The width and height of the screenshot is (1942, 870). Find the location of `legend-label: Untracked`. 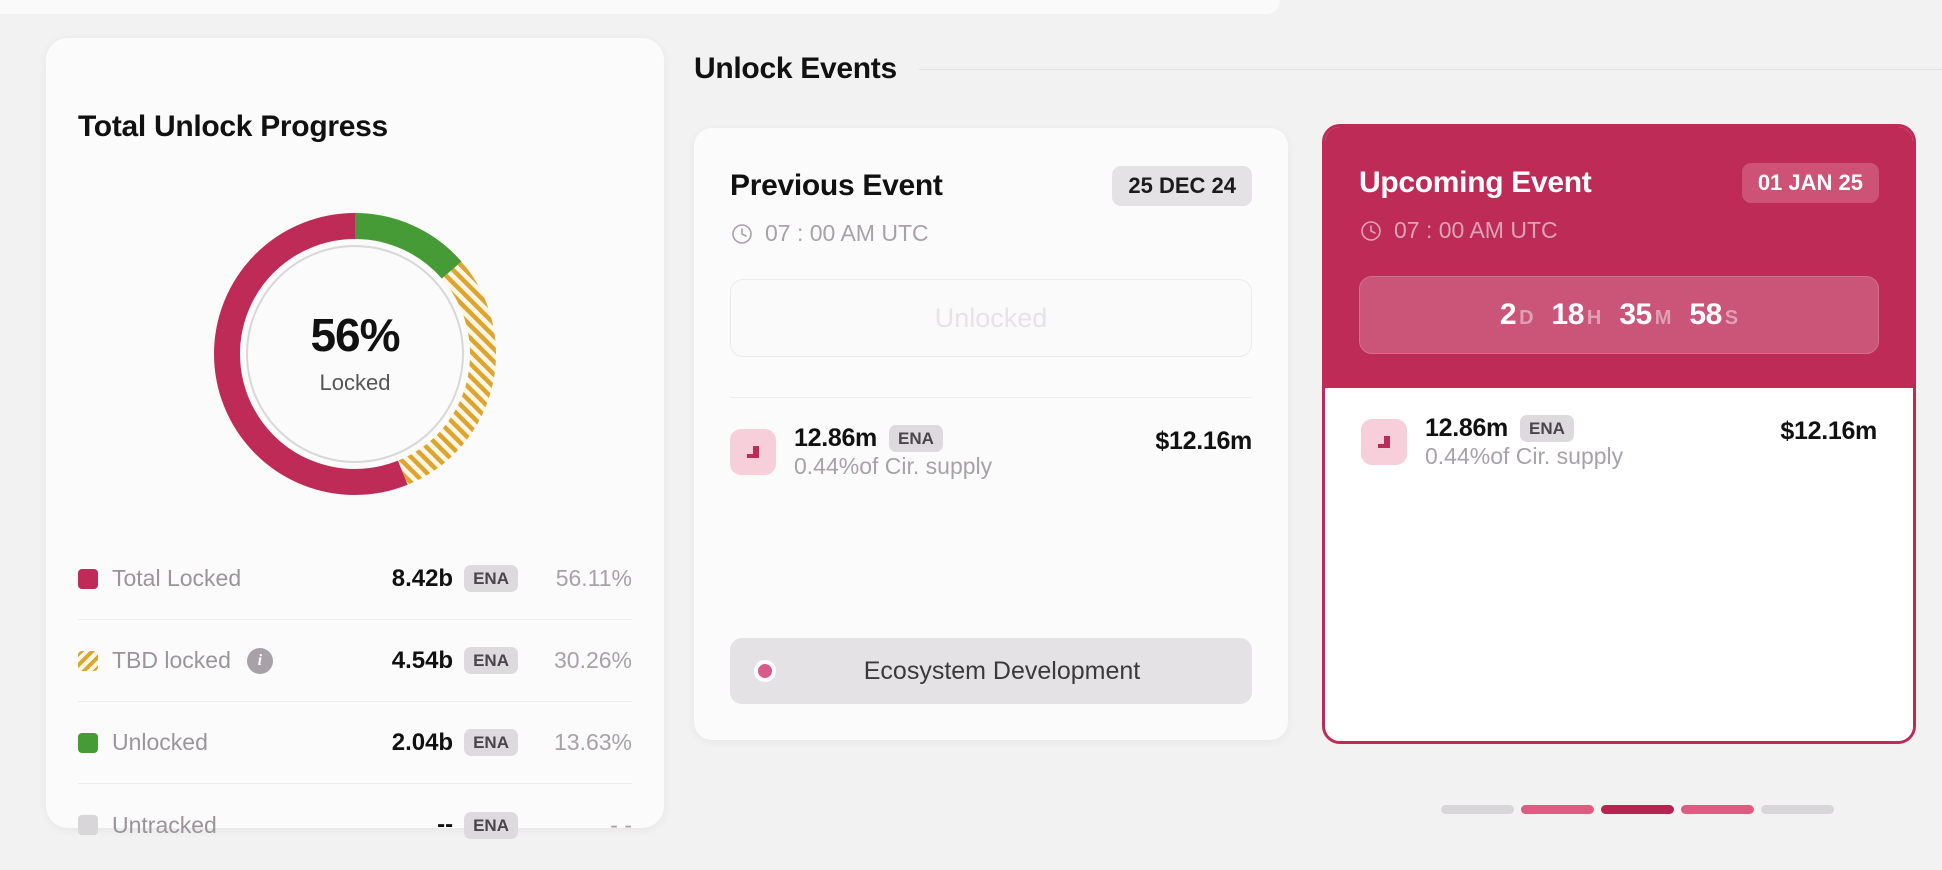

legend-label: Untracked is located at coordinates (164, 824).